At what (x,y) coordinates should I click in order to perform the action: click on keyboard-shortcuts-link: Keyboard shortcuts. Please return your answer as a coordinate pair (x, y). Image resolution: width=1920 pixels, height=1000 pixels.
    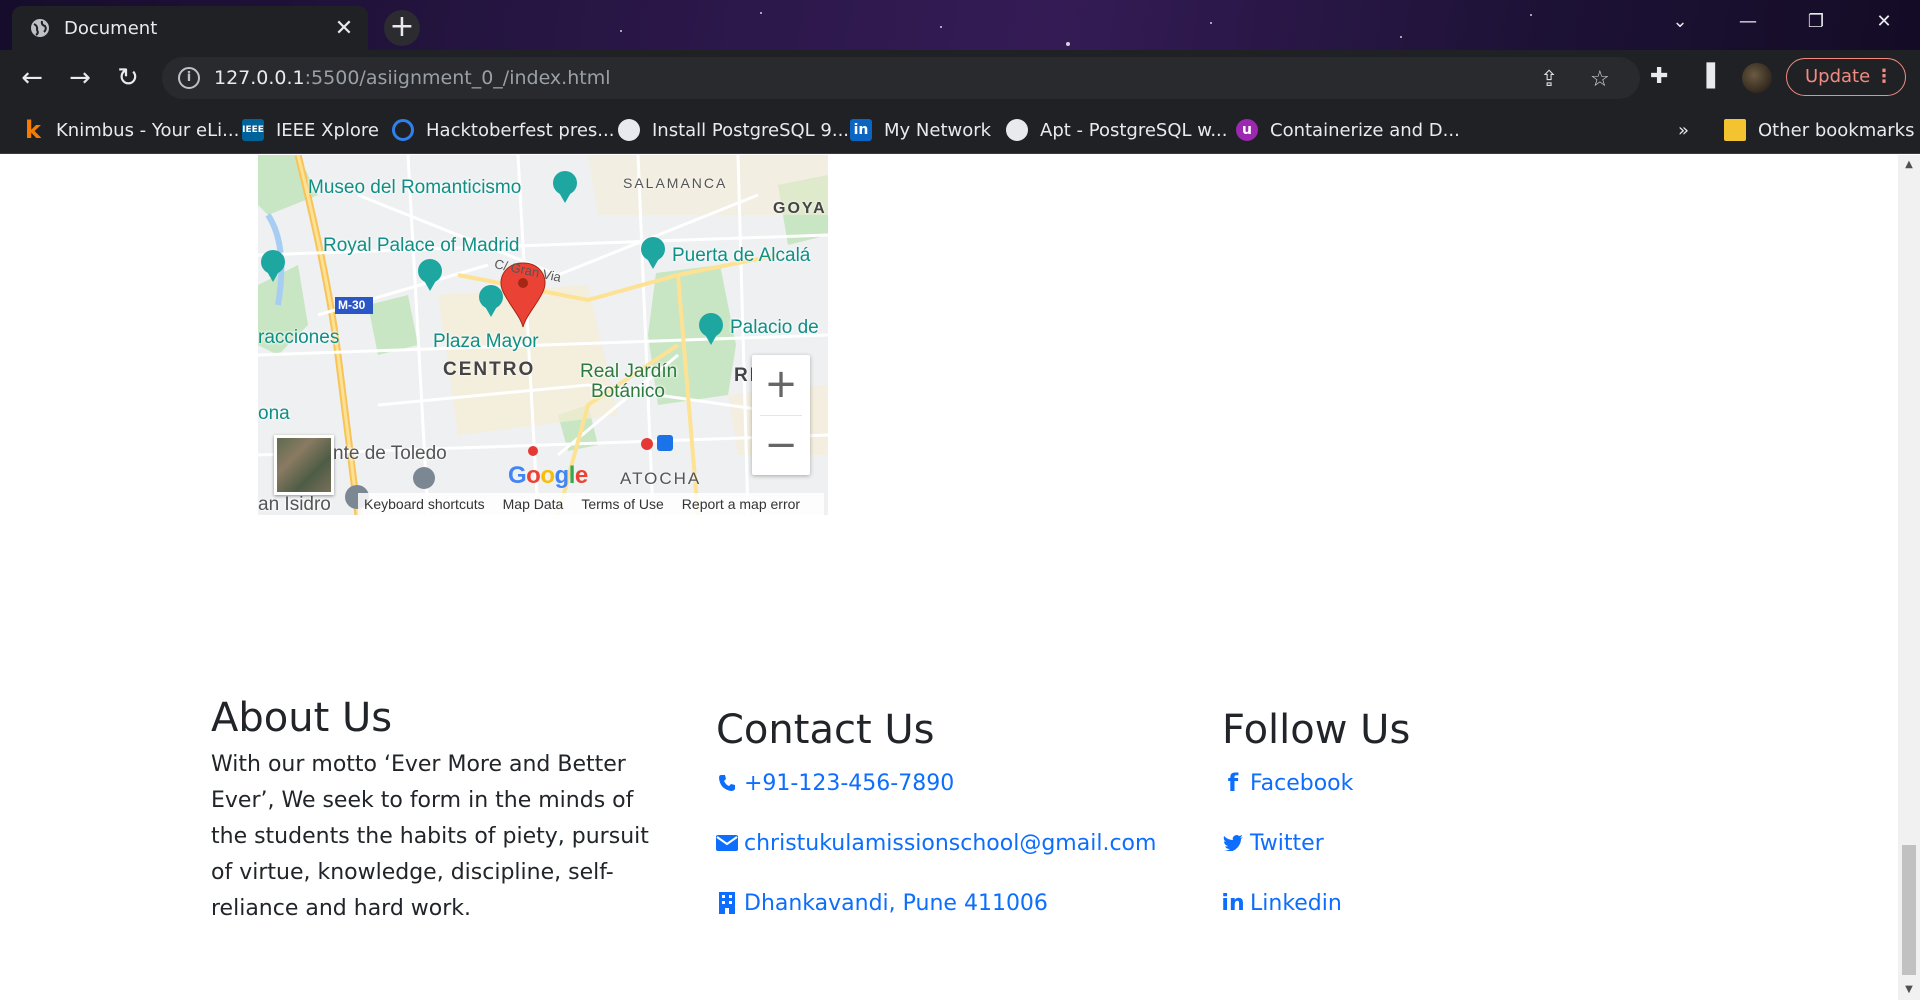
    Looking at the image, I should click on (424, 504).